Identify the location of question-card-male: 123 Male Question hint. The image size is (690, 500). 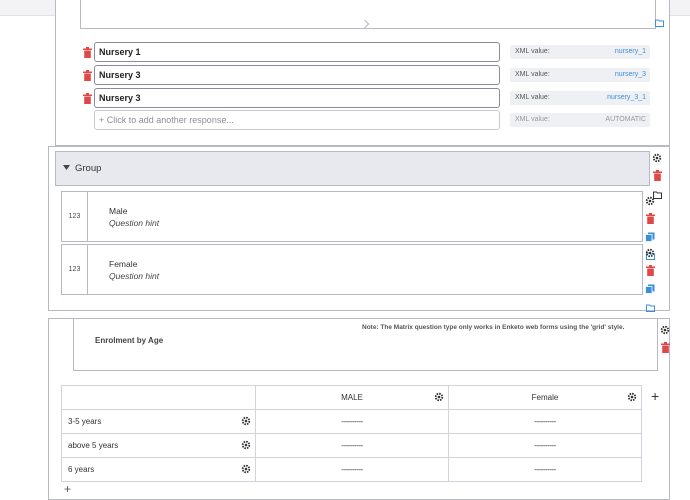
(352, 216).